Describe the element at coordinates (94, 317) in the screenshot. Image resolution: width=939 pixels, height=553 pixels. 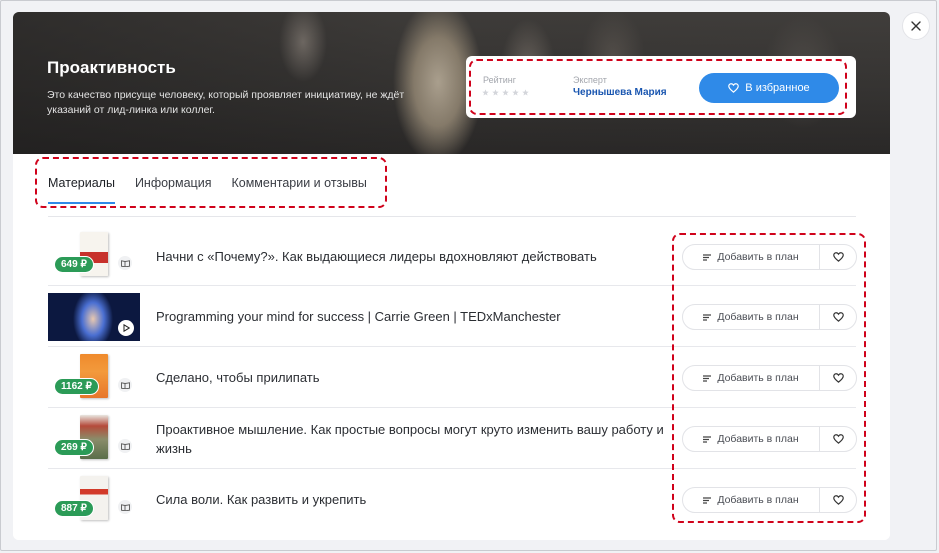
I see `material-thumbnail` at that location.